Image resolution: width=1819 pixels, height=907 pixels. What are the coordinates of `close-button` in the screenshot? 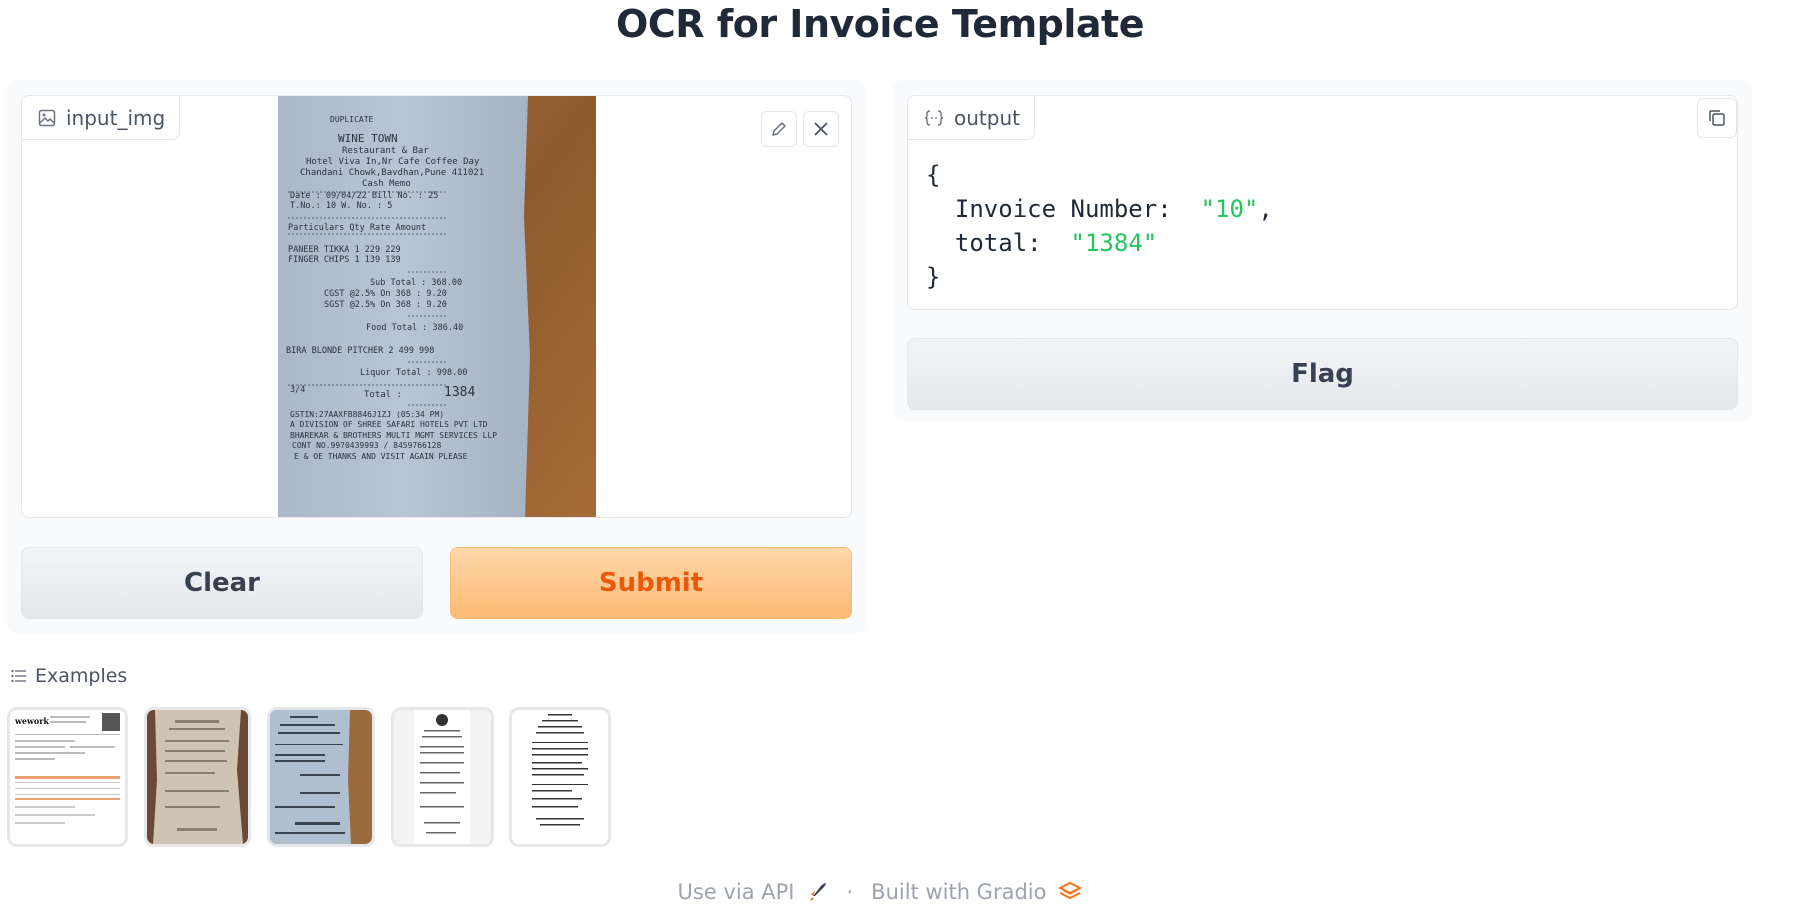 It's located at (821, 129).